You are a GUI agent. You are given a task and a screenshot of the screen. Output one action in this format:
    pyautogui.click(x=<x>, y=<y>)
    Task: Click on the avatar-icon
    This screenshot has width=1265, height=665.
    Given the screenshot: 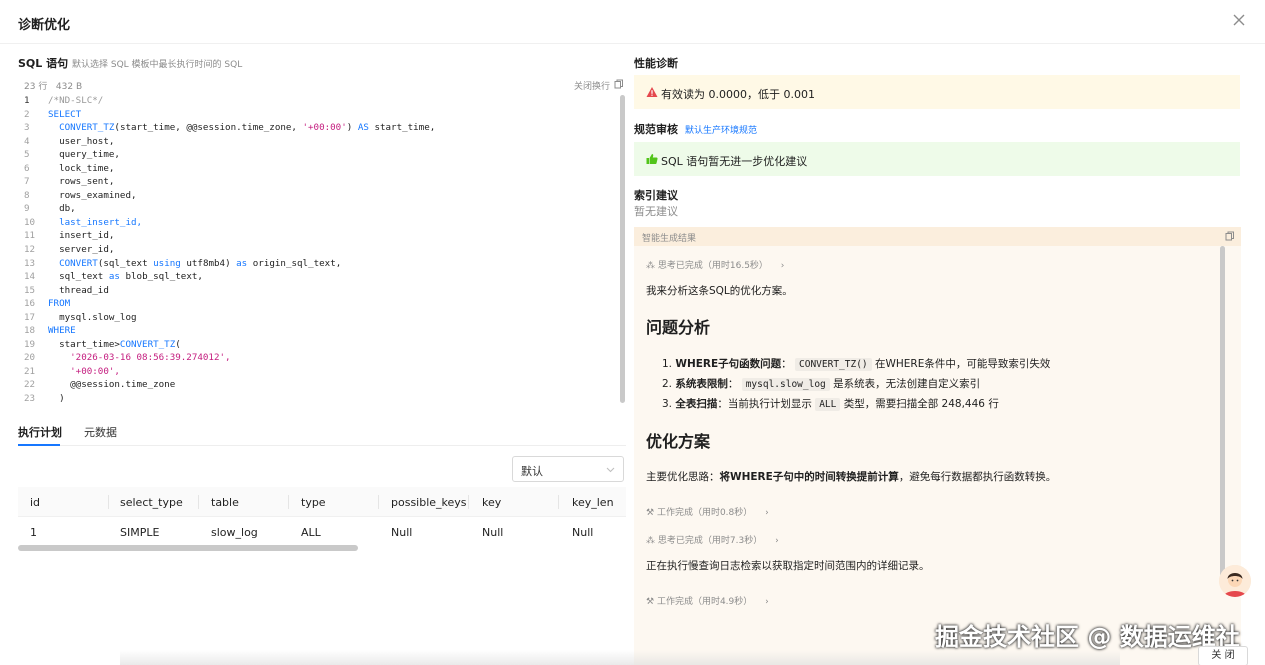 What is the action you would take?
    pyautogui.click(x=1235, y=581)
    